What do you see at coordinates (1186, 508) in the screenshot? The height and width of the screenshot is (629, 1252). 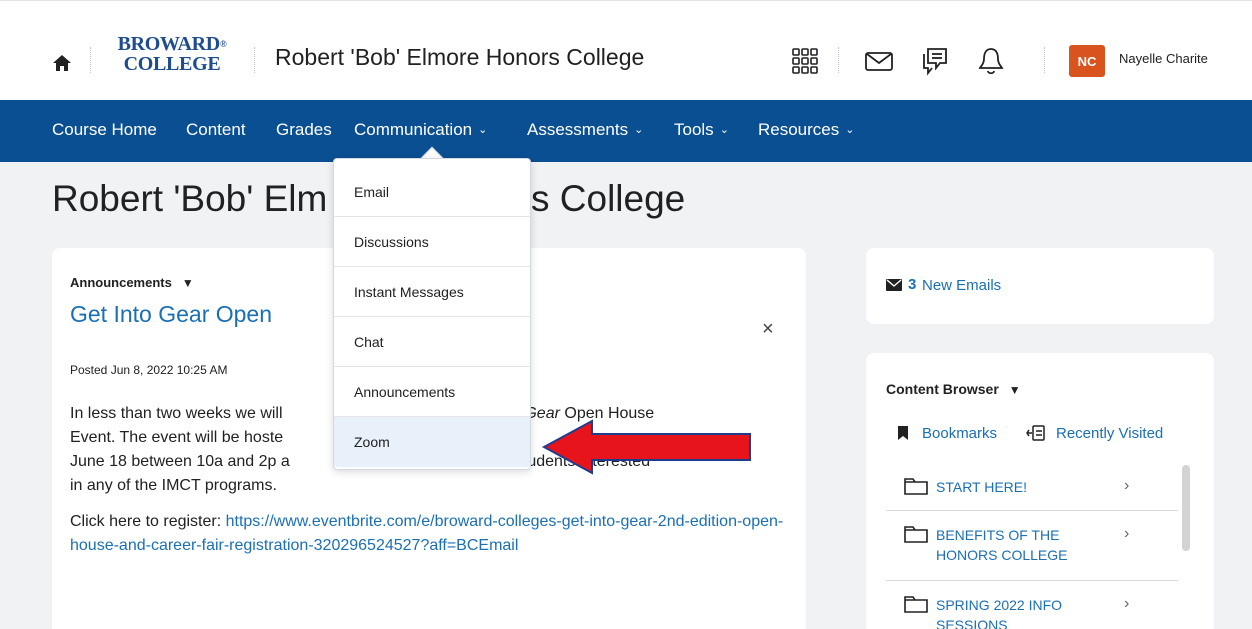 I see `content-browser-scrollbar` at bounding box center [1186, 508].